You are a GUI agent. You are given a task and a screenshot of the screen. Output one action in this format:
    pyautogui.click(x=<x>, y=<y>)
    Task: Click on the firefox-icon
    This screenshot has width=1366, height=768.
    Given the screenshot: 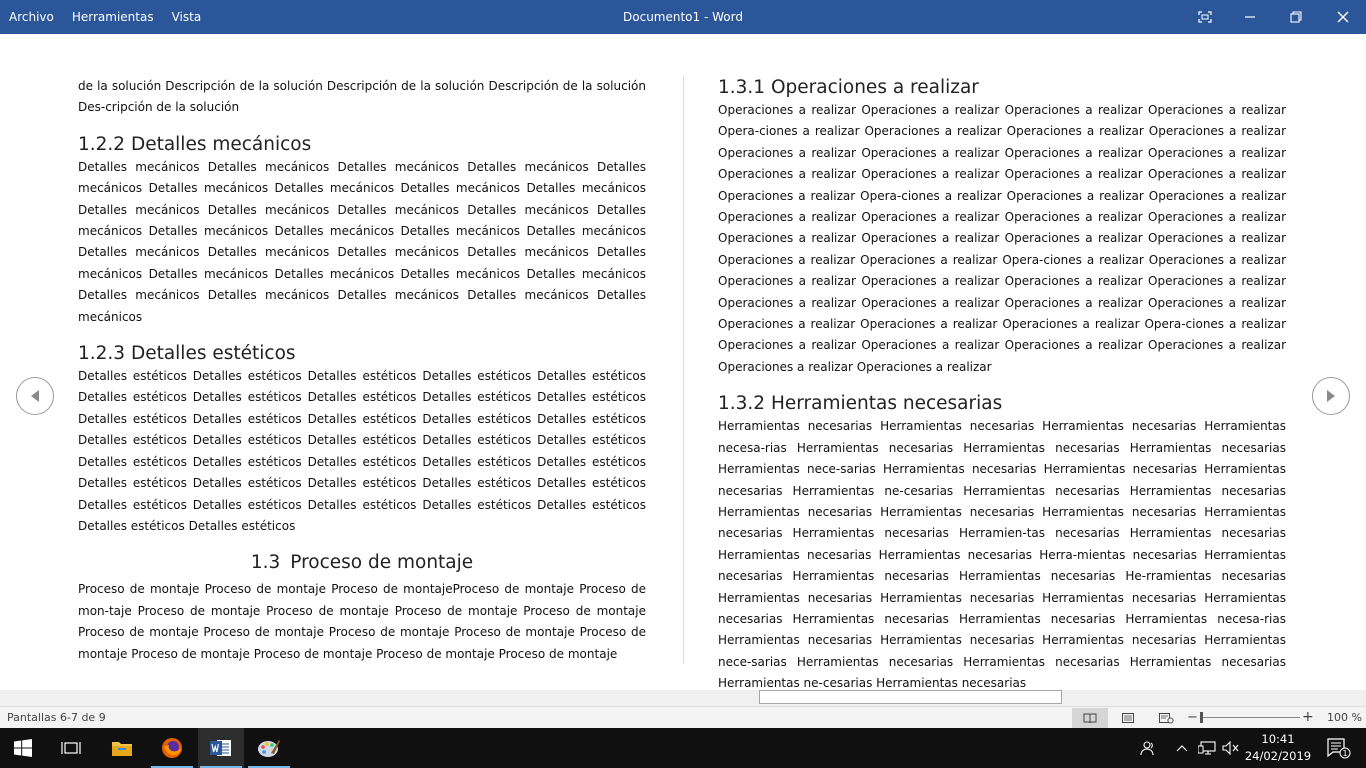 What is the action you would take?
    pyautogui.click(x=172, y=748)
    